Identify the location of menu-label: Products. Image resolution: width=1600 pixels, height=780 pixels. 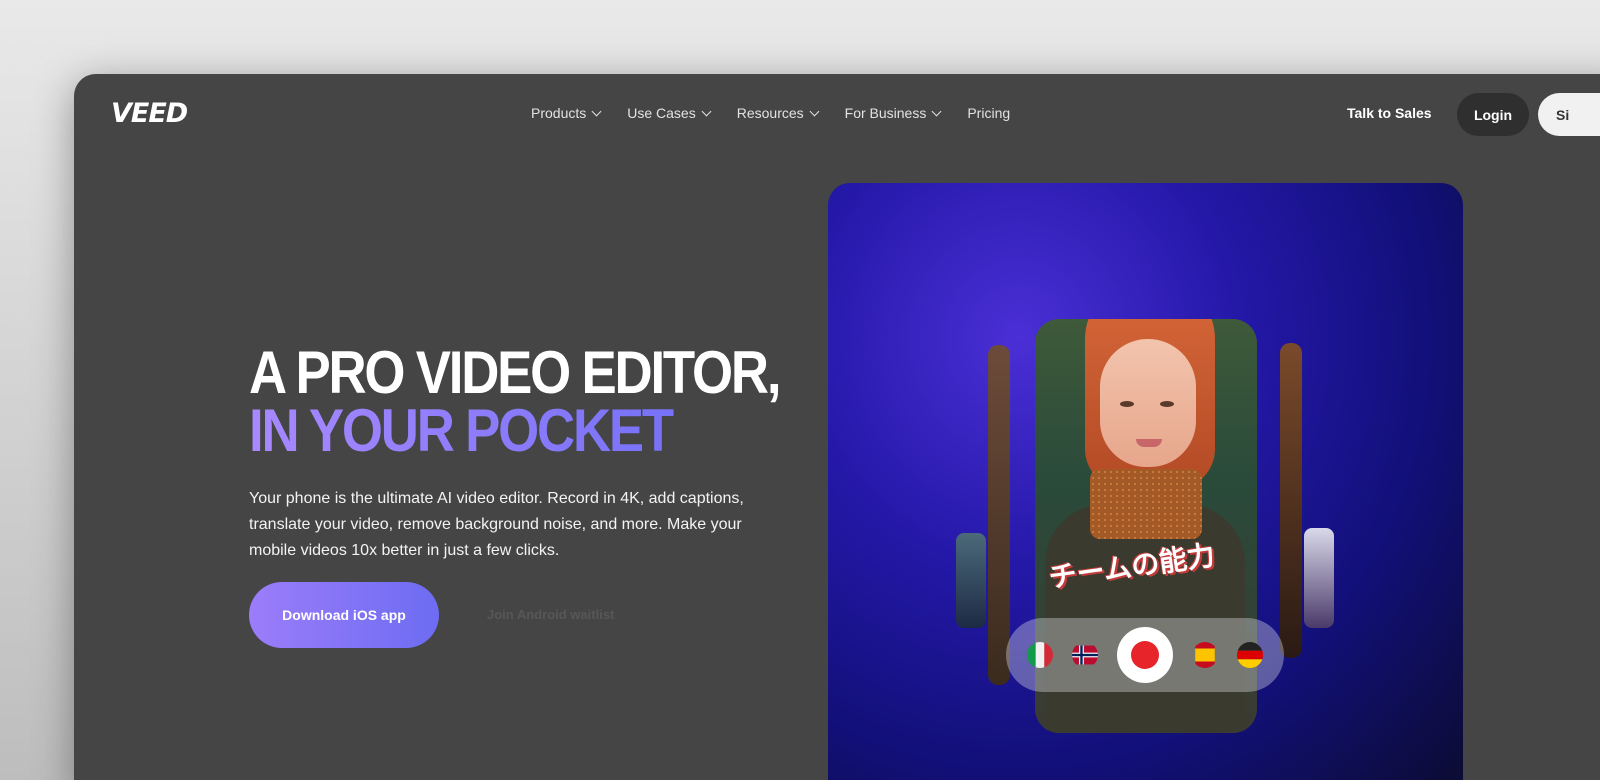
(559, 113).